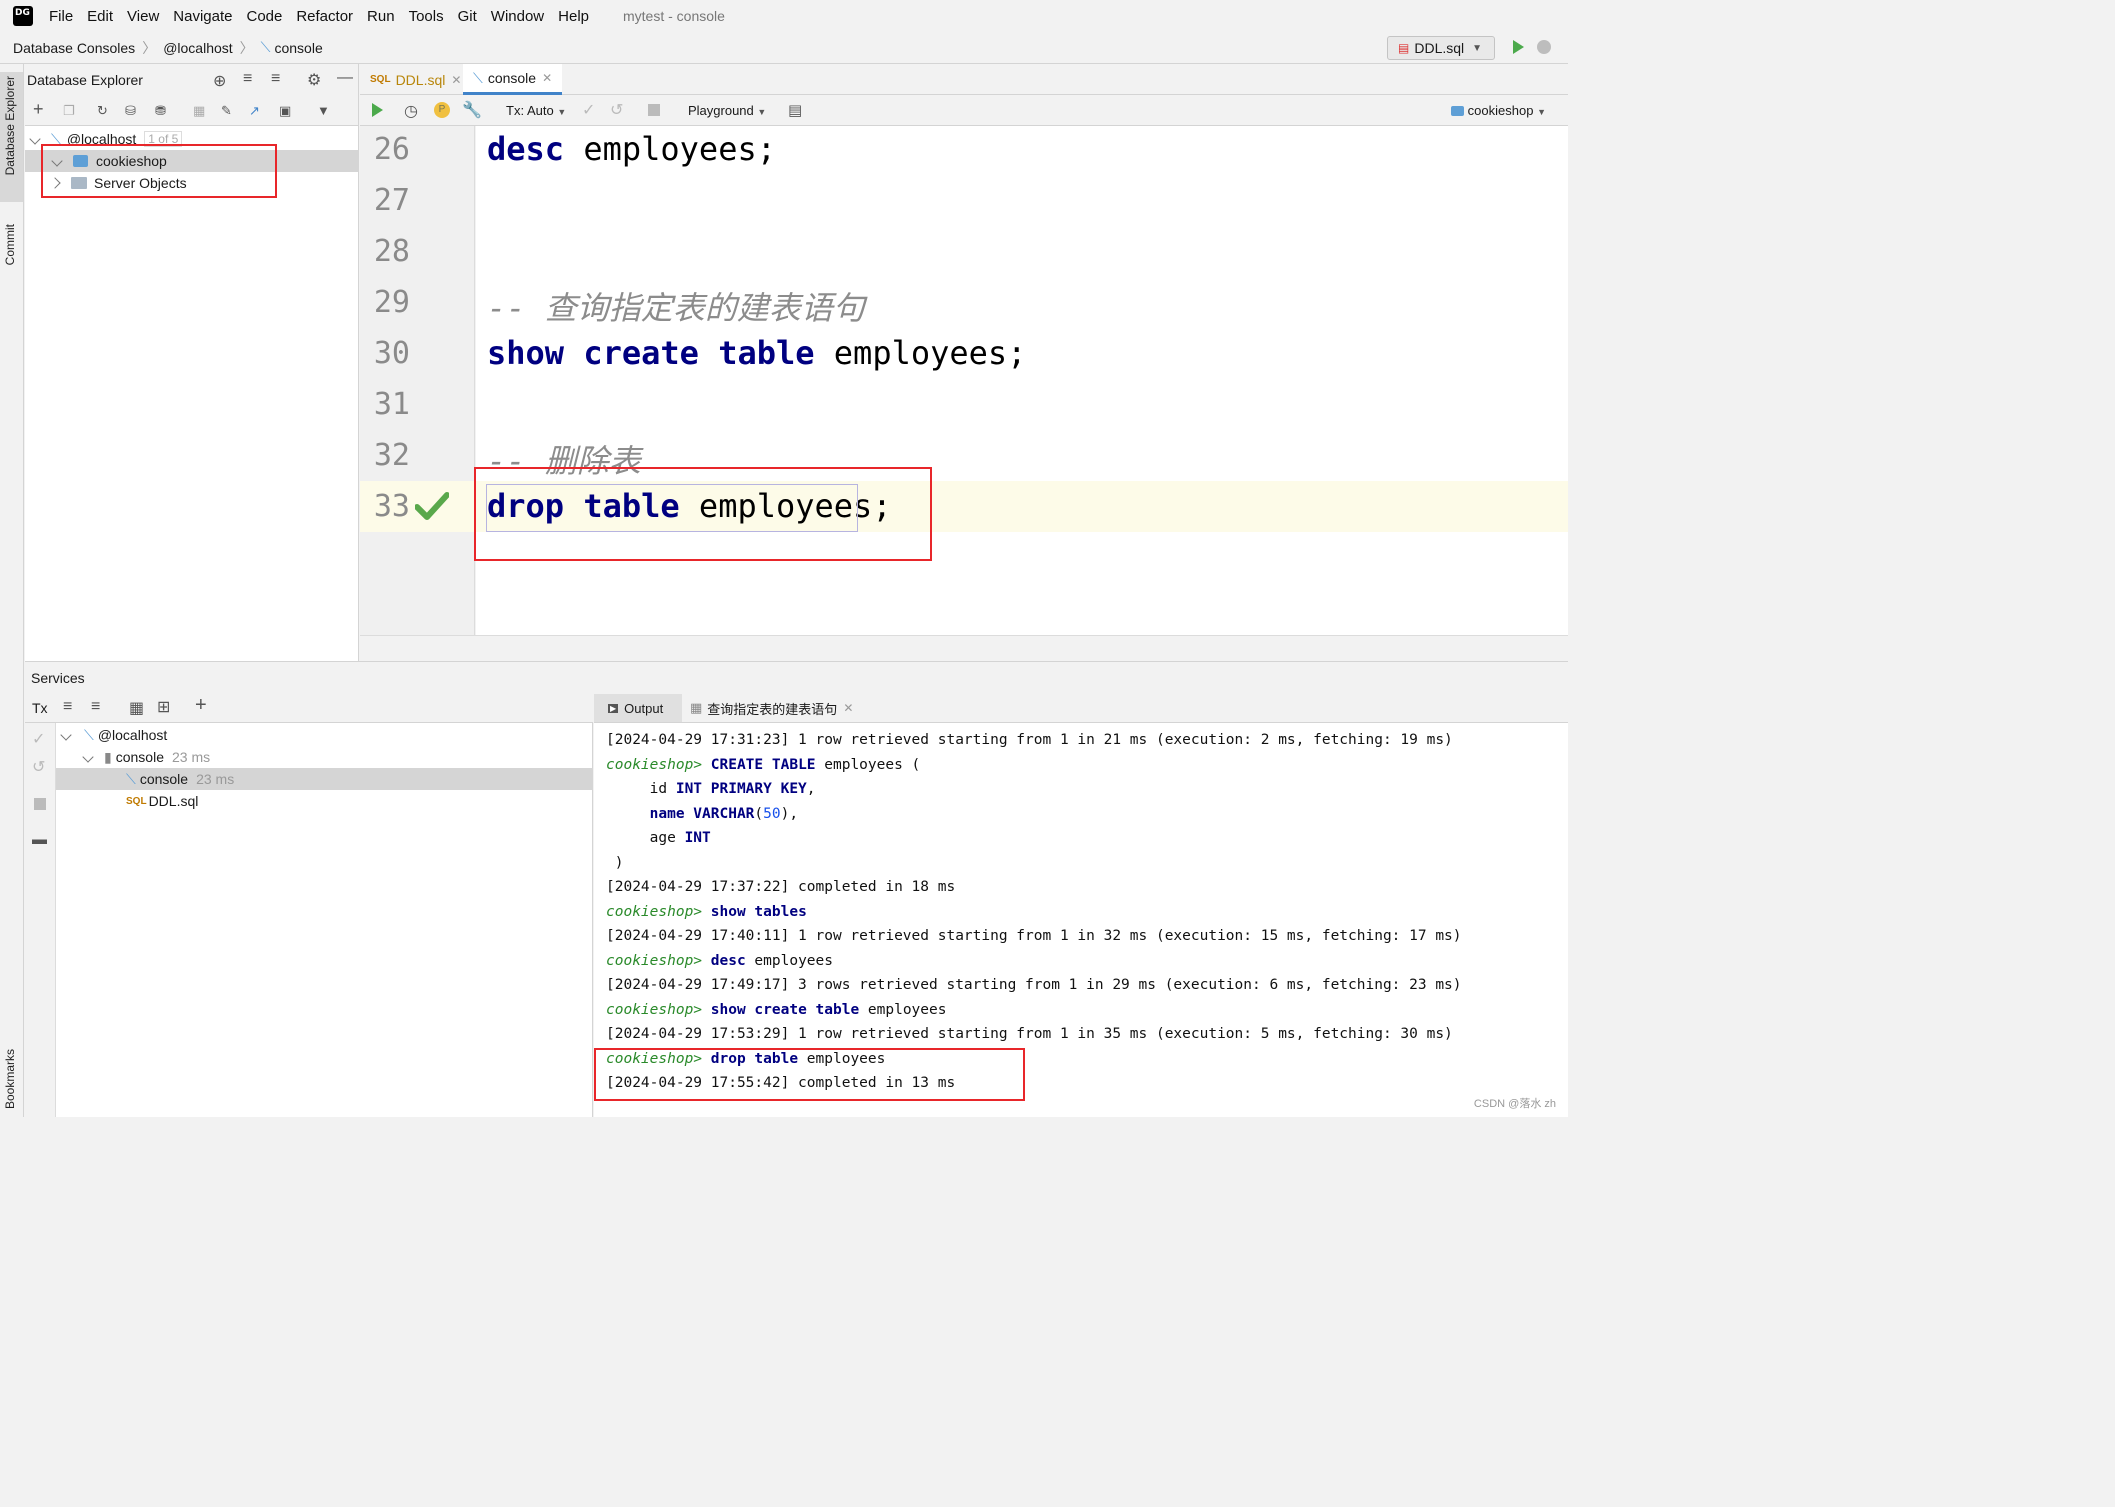 The width and height of the screenshot is (2115, 1507). I want to click on menu-git: Git, so click(467, 16).